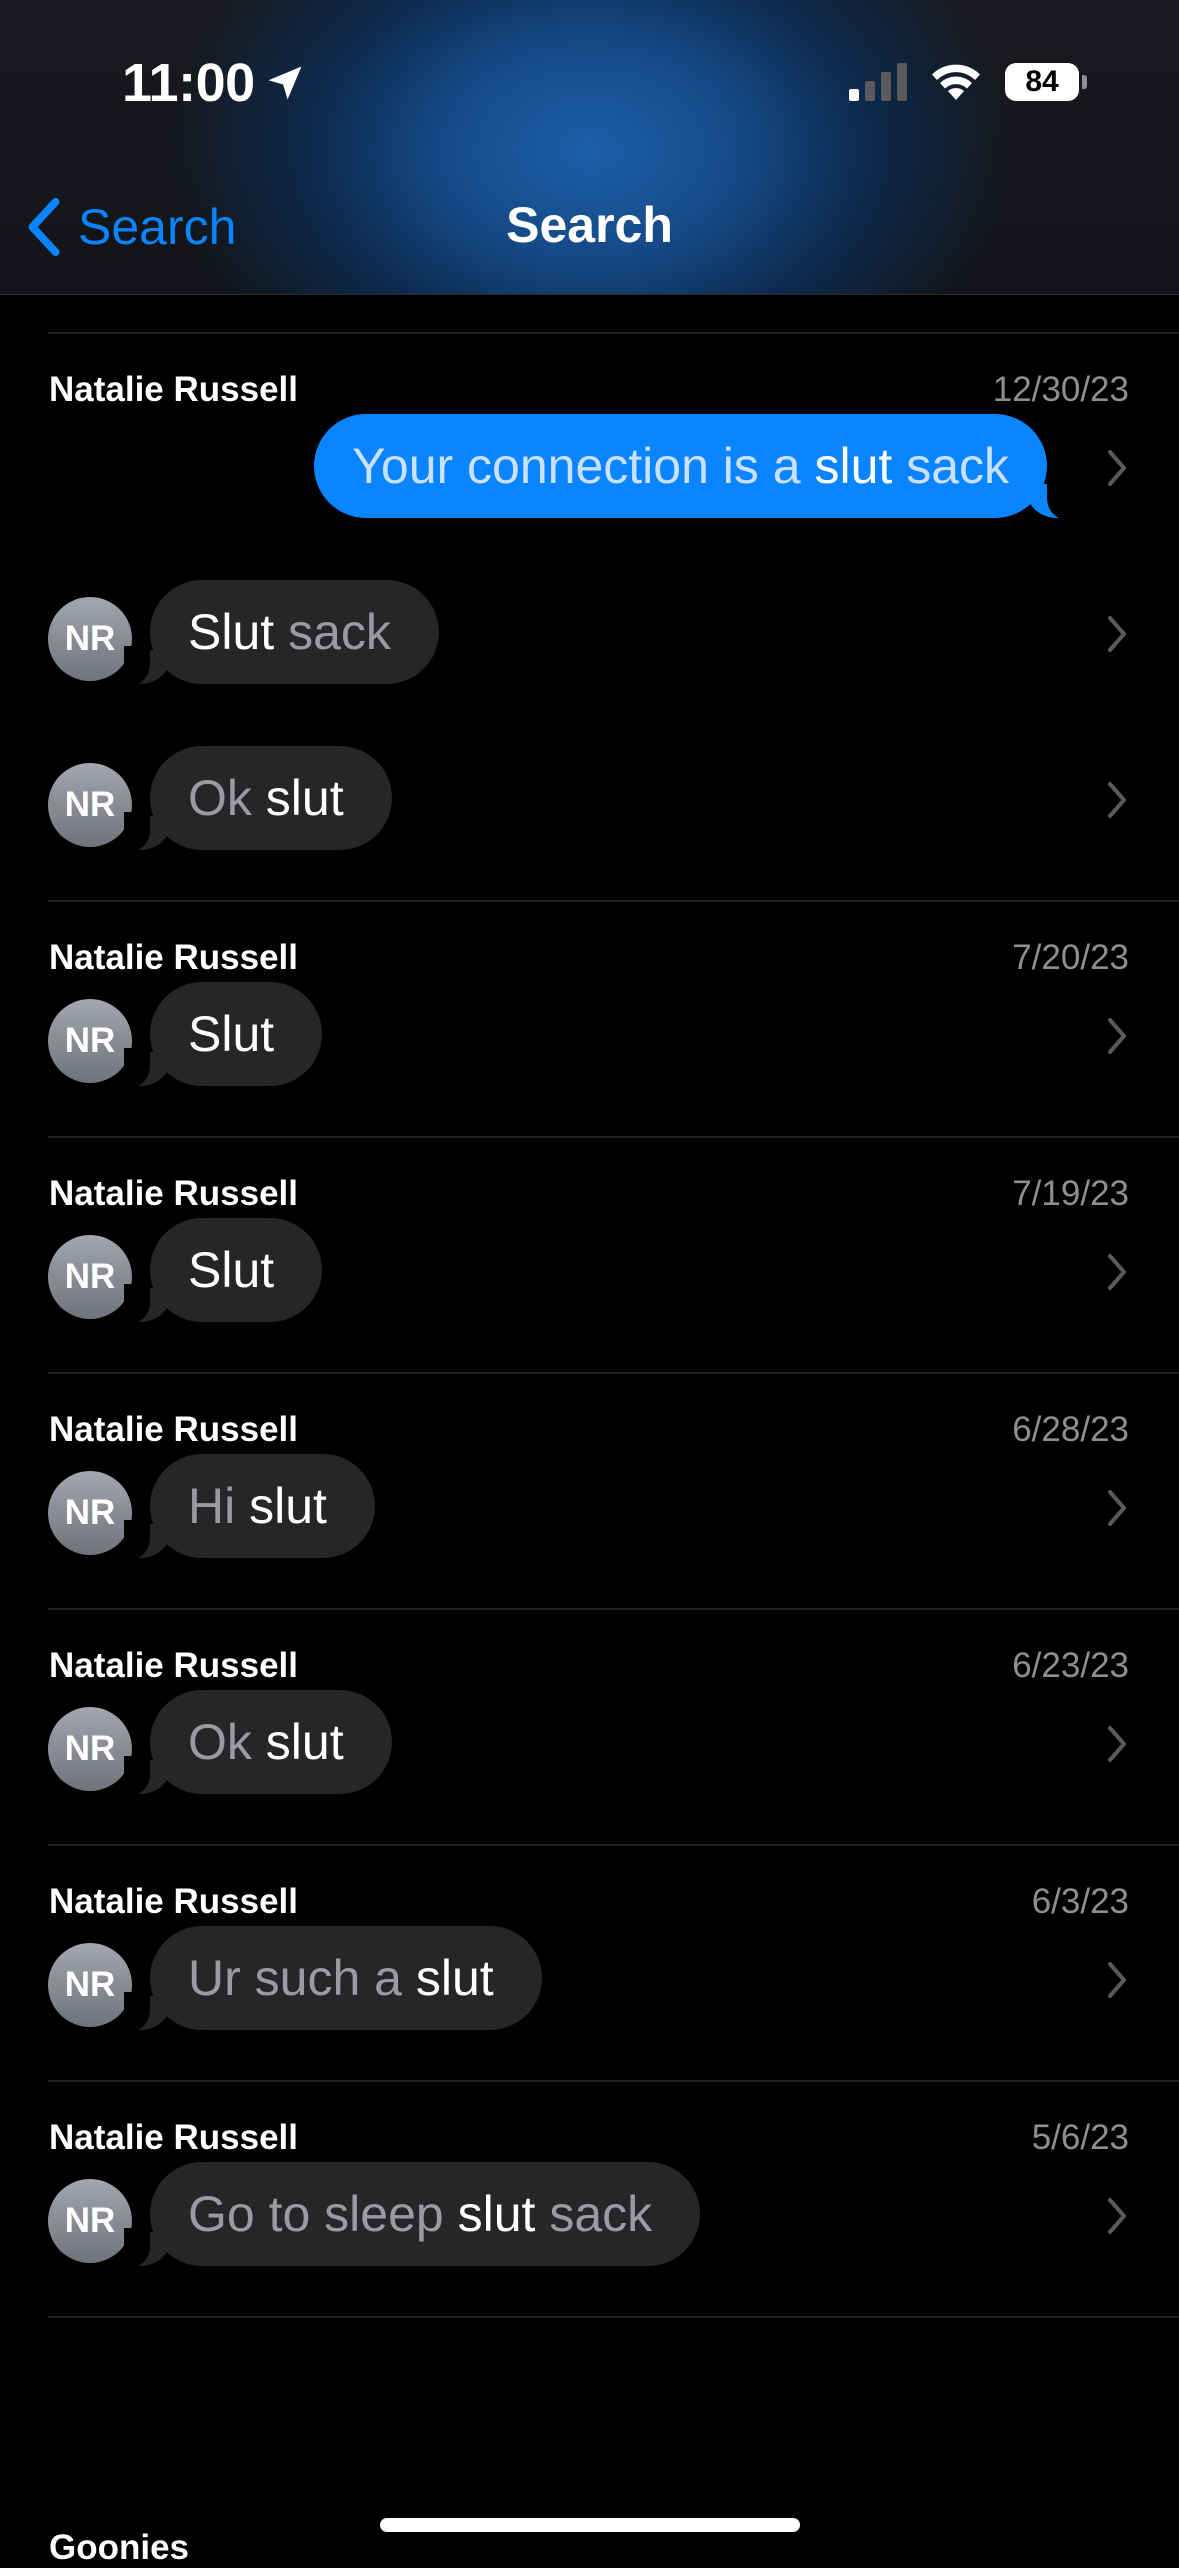  I want to click on sent-message-bubble: Your connection is a slut sack, so click(693, 467).